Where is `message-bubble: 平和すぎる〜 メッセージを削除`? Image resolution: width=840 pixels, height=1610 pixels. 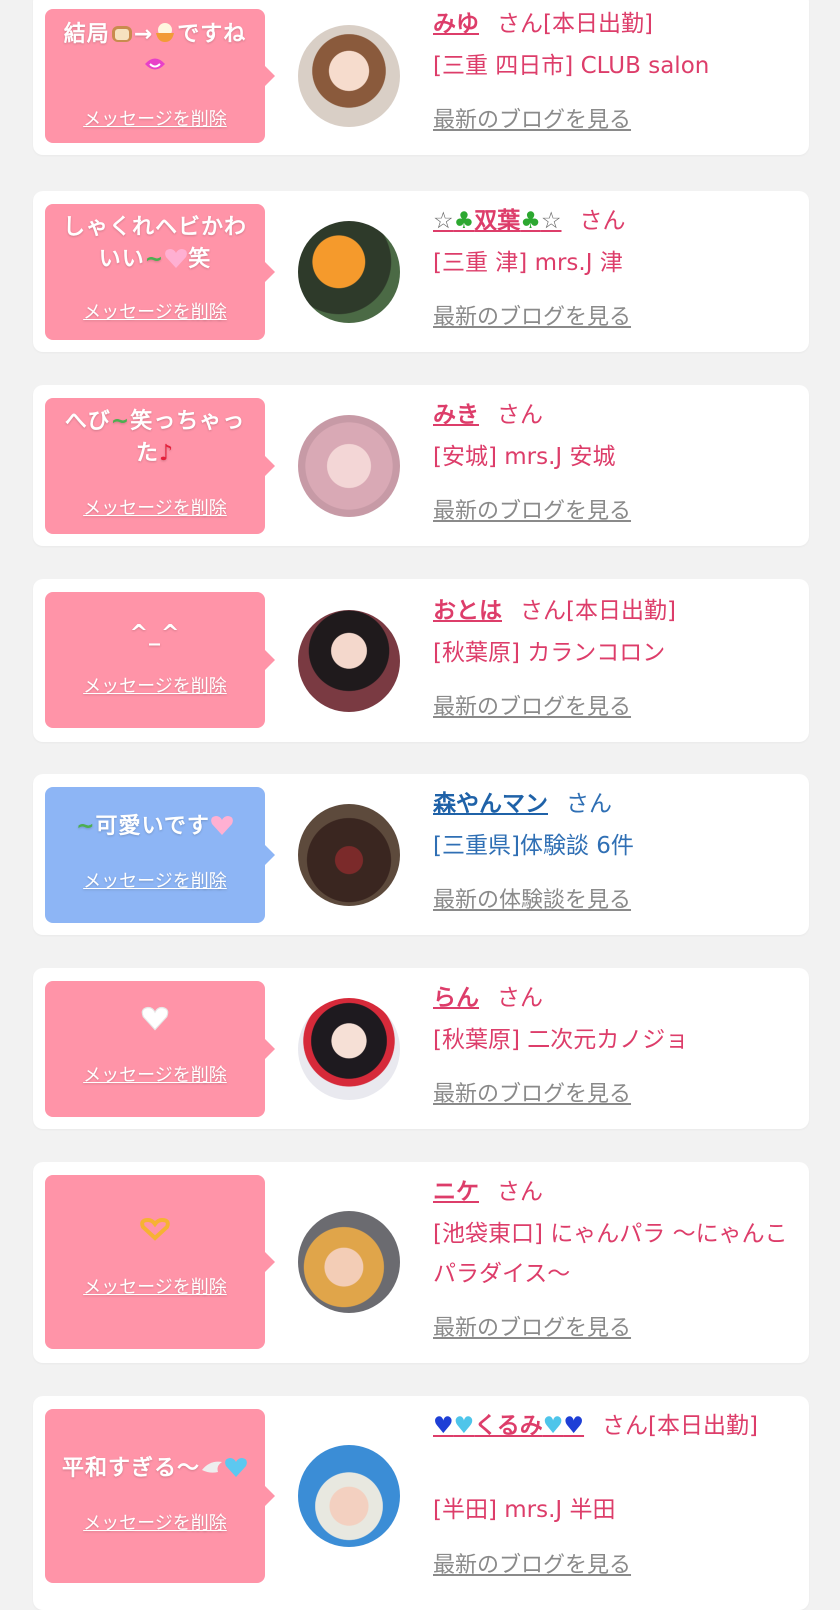 message-bubble: 平和すぎる〜 メッセージを削除 is located at coordinates (160, 1496).